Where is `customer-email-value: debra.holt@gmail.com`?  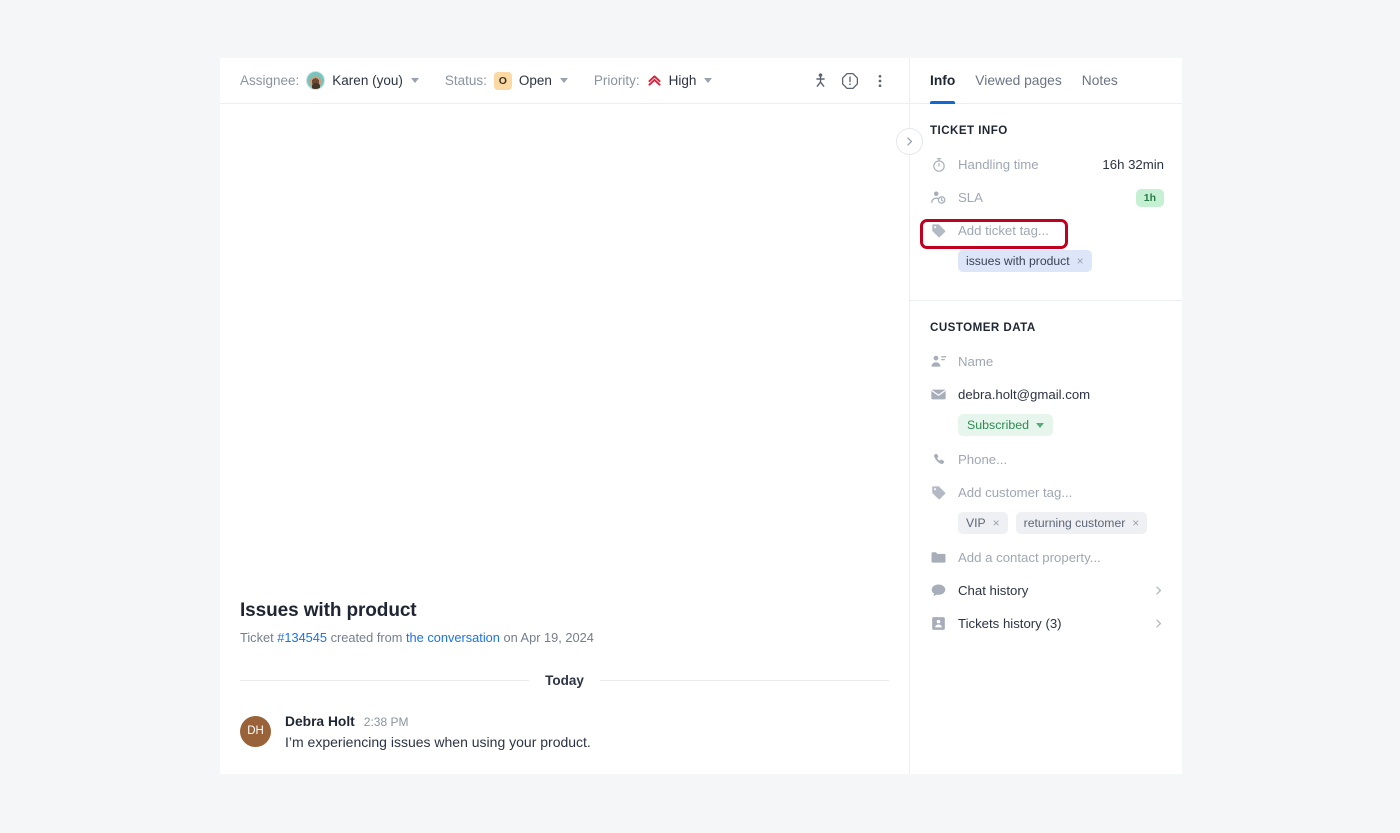
customer-email-value: debra.holt@gmail.com is located at coordinates (1024, 394).